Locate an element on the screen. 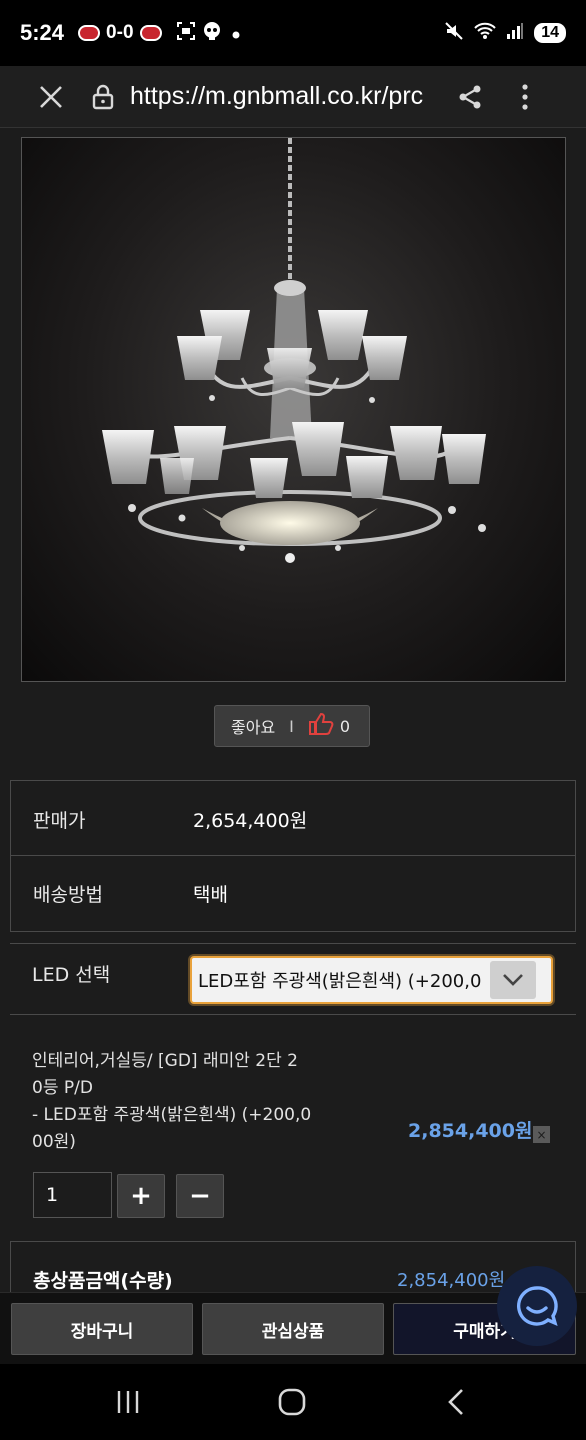 The height and width of the screenshot is (1440, 586). mute-icon is located at coordinates (454, 33).